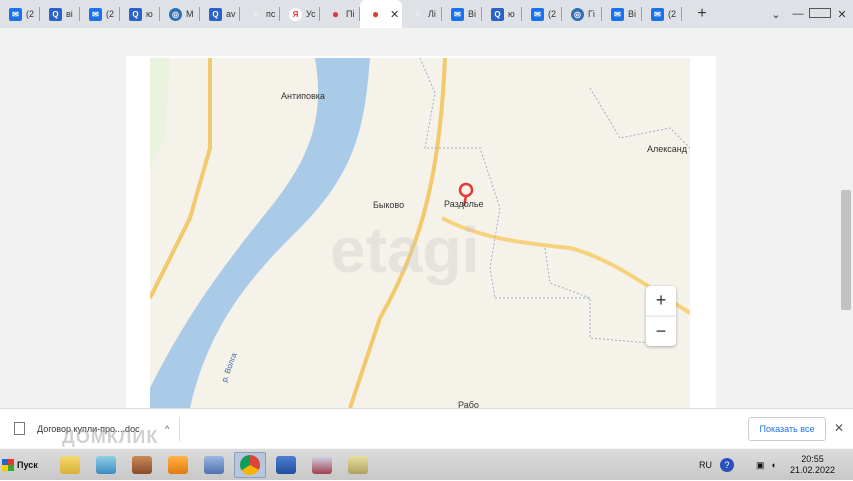  I want to click on browser-tab: Qav, so click(220, 14).